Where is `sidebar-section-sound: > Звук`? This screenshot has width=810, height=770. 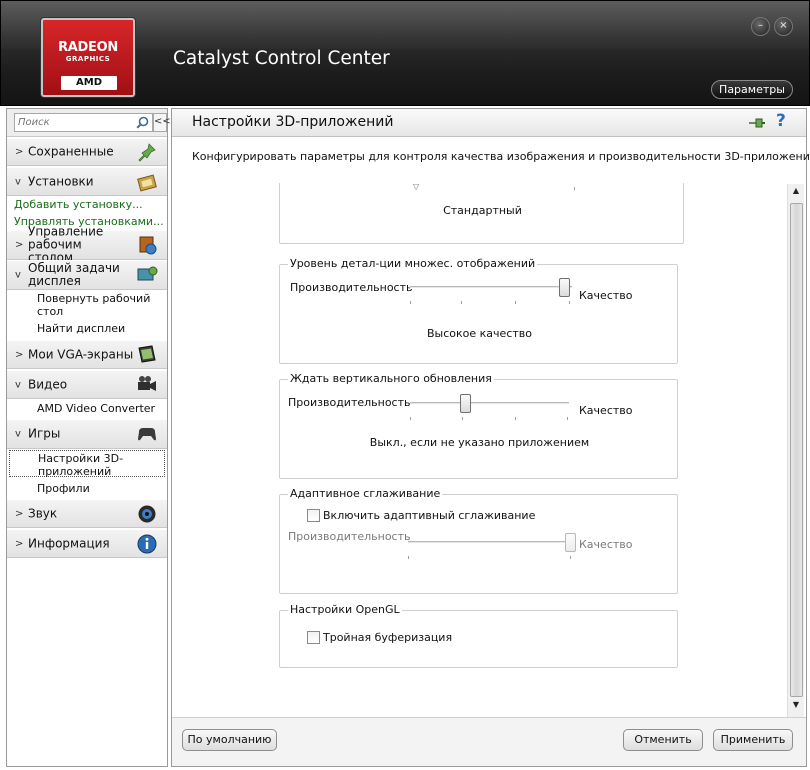
sidebar-section-sound: > Звук is located at coordinates (87, 513).